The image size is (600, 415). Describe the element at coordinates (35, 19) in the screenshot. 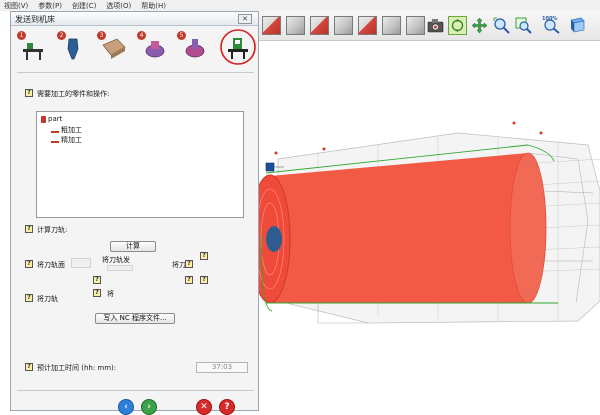

I see `dialog-title: 发送到机床` at that location.